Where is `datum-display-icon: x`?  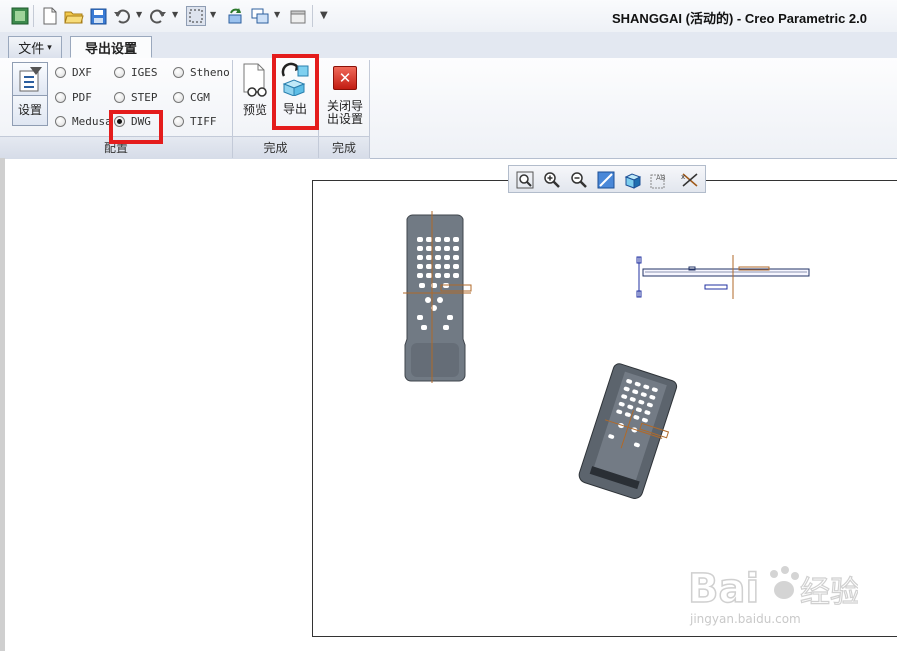
datum-display-icon: x is located at coordinates (689, 179).